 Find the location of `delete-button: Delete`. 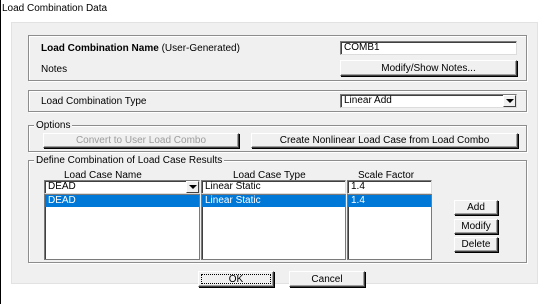

delete-button: Delete is located at coordinates (476, 244).